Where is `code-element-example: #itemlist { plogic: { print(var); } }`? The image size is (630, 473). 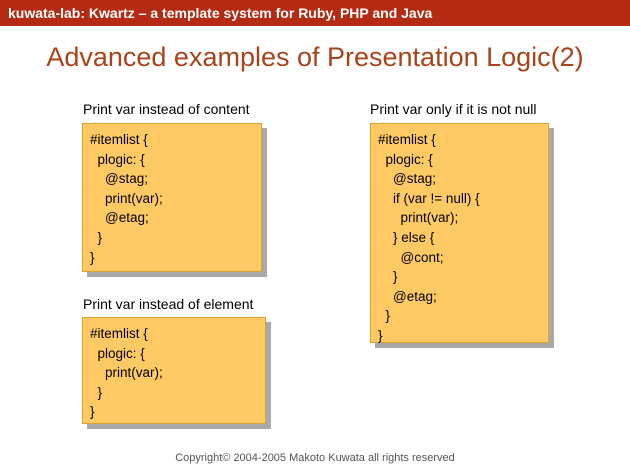 code-element-example: #itemlist { plogic: { print(var); } } is located at coordinates (126, 373).